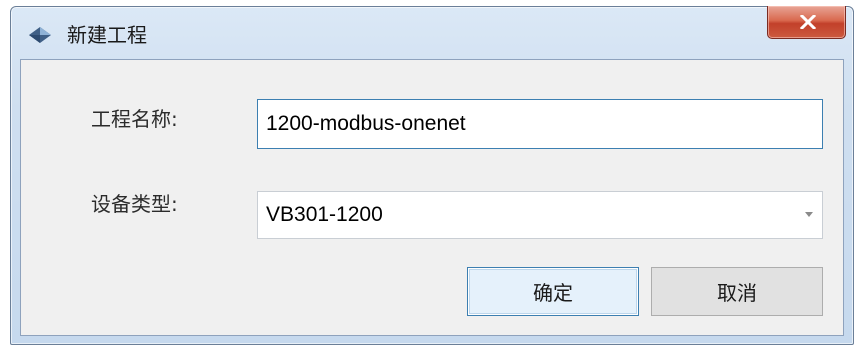 The width and height of the screenshot is (864, 349). What do you see at coordinates (553, 291) in the screenshot?
I see `ok-button: 确定` at bounding box center [553, 291].